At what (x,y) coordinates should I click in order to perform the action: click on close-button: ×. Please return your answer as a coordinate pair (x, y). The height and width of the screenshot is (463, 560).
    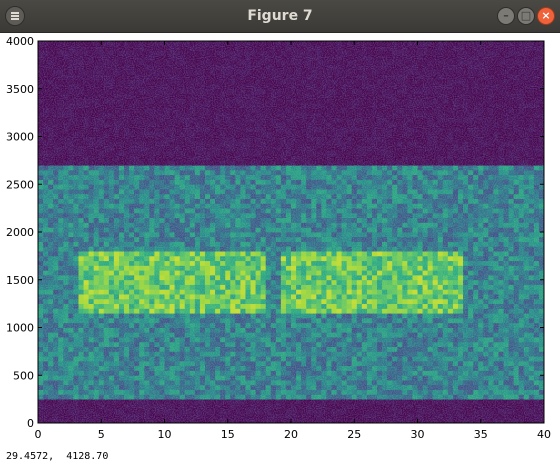
    Looking at the image, I should click on (546, 16).